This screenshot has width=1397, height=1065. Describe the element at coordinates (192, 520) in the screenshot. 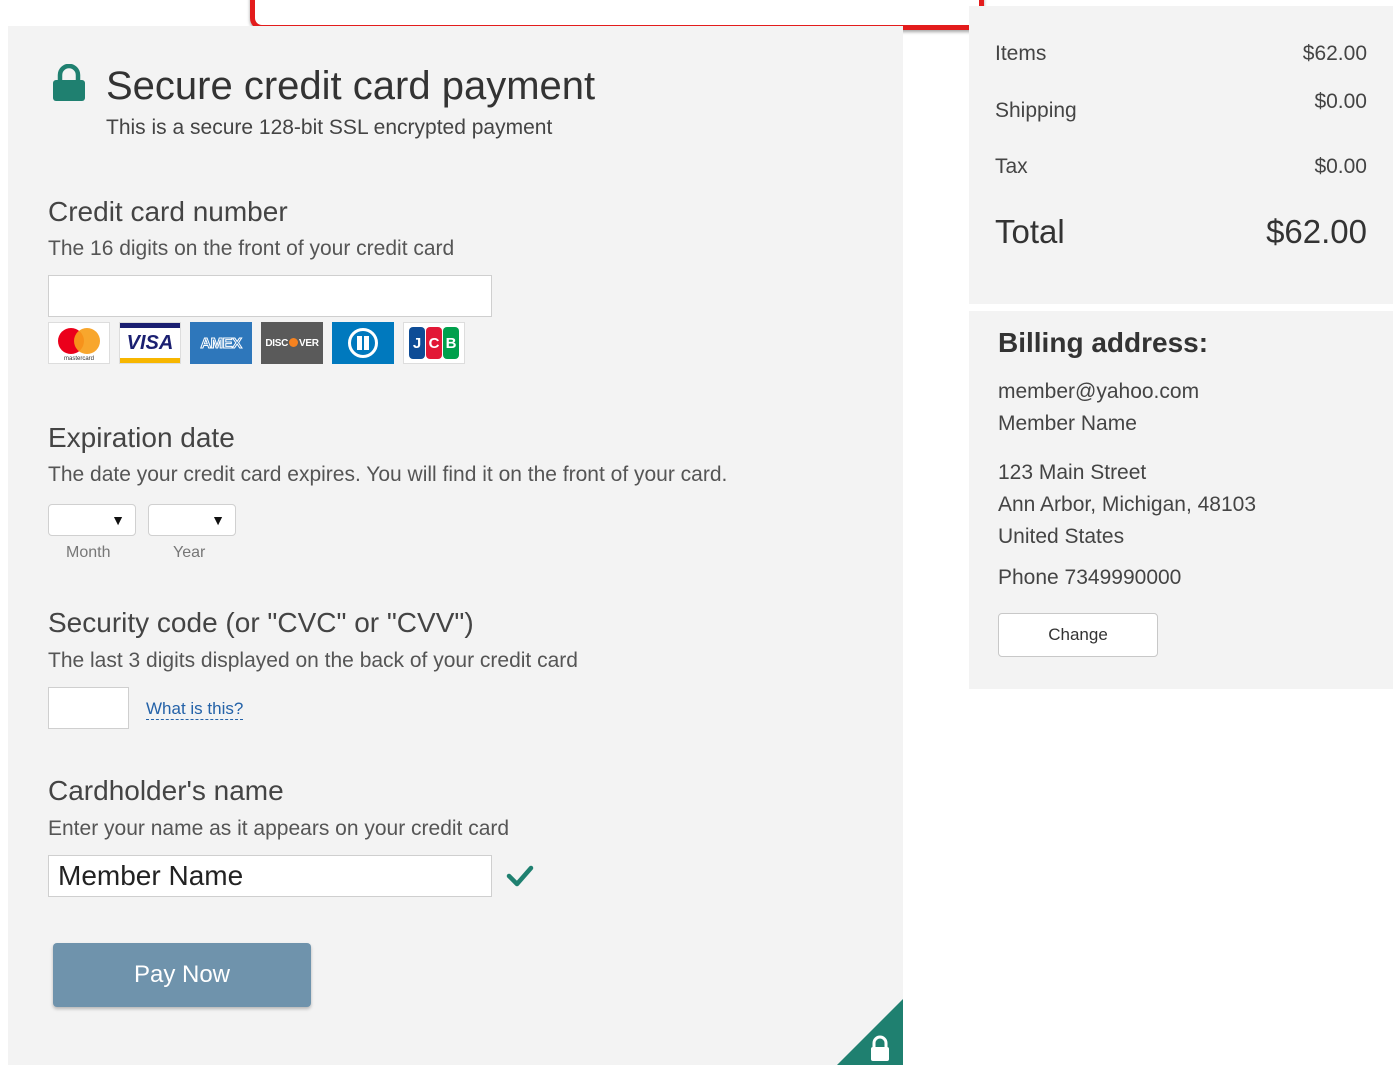

I see `year-select: ▼` at that location.